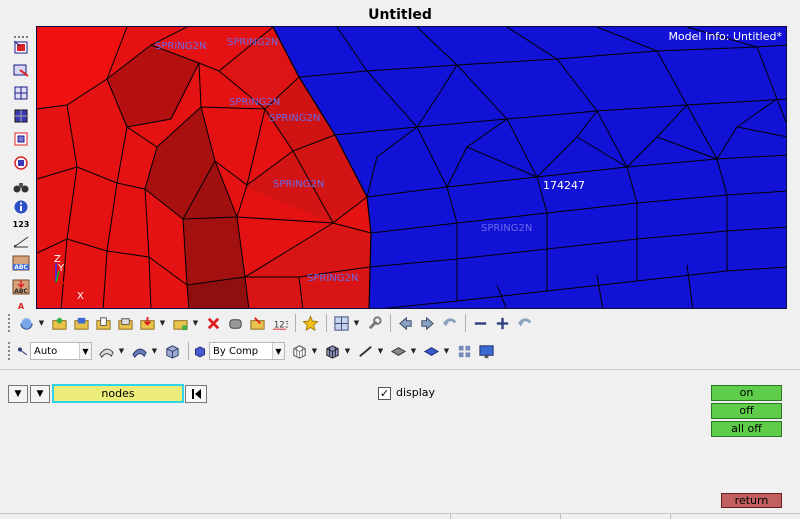 This screenshot has height=519, width=800. Describe the element at coordinates (21, 163) in the screenshot. I see `find-icon` at that location.